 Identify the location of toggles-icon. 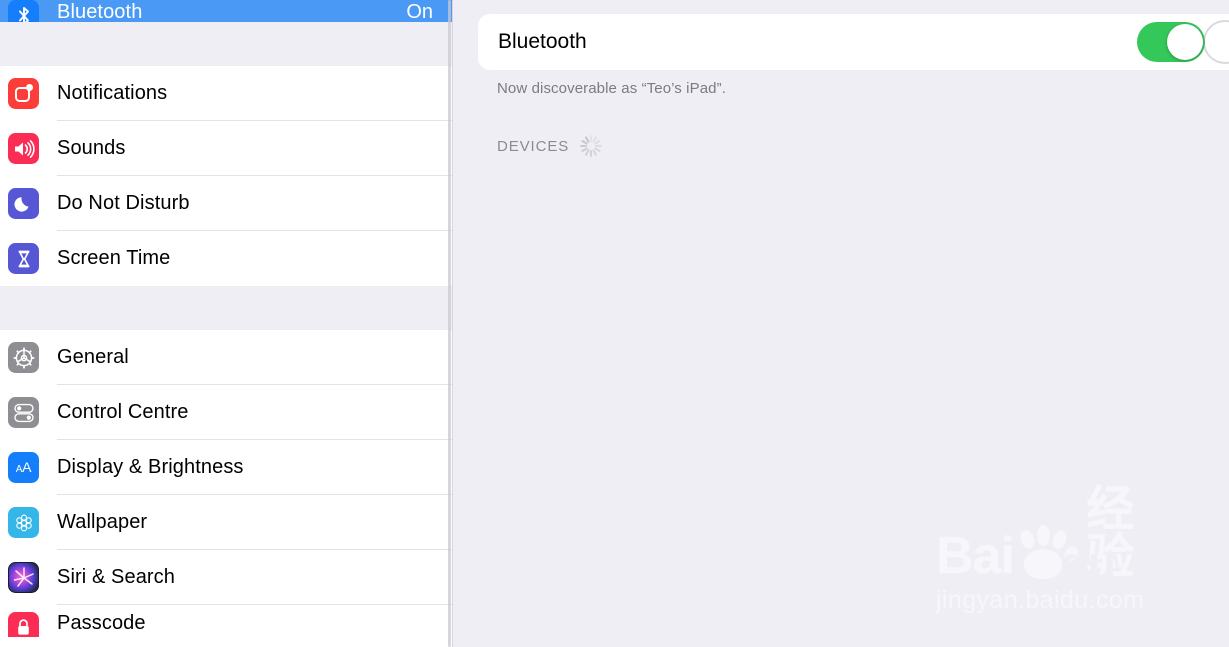
(23, 412).